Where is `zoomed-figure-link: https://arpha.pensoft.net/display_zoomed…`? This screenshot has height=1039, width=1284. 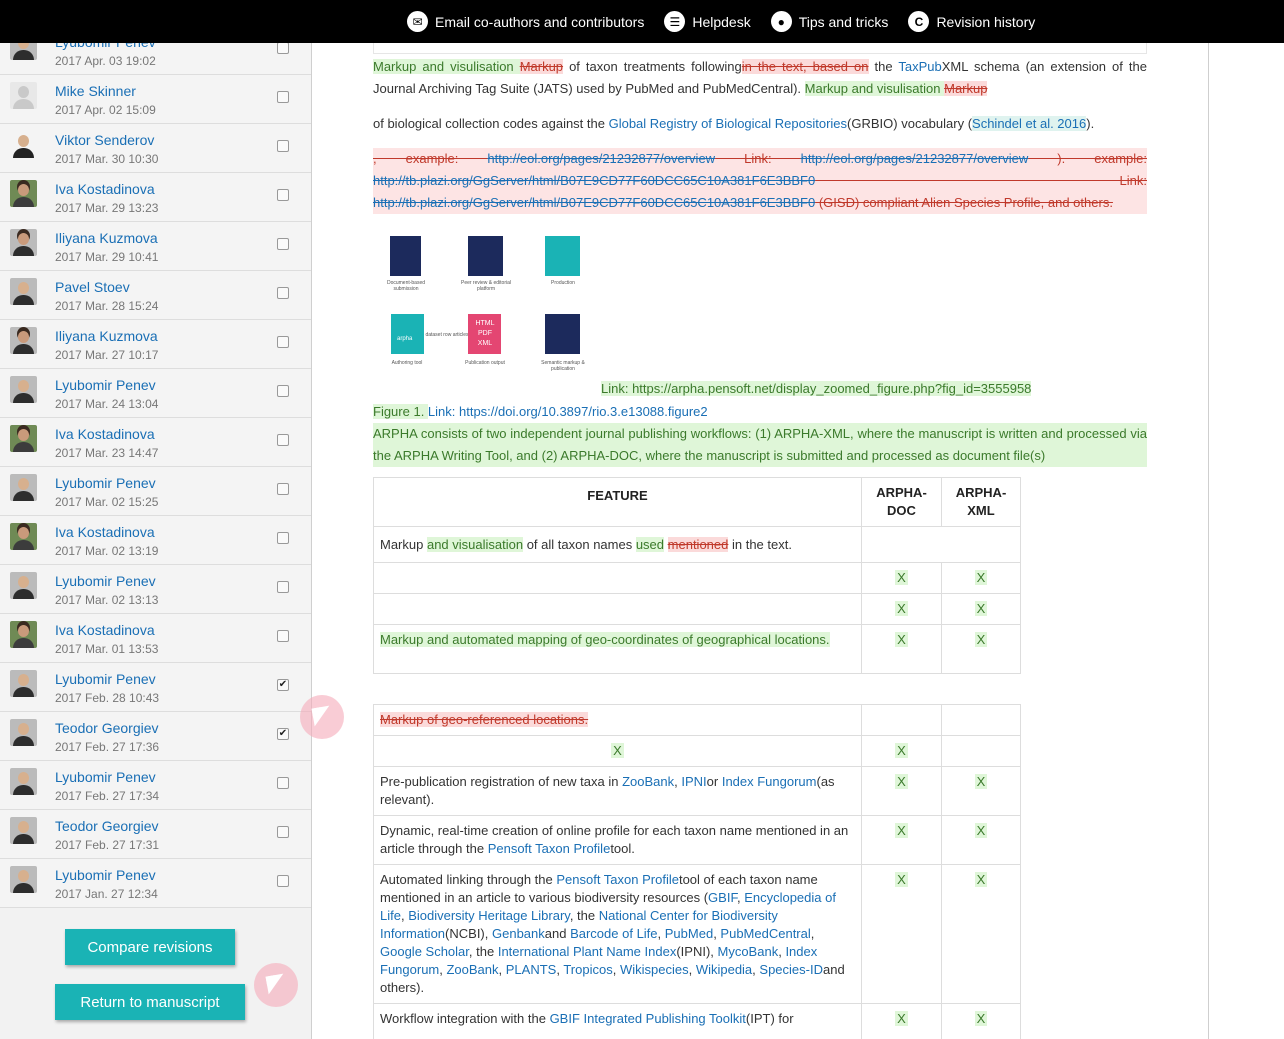
zoomed-figure-link: https://arpha.pensoft.net/display_zoomed… is located at coordinates (832, 388).